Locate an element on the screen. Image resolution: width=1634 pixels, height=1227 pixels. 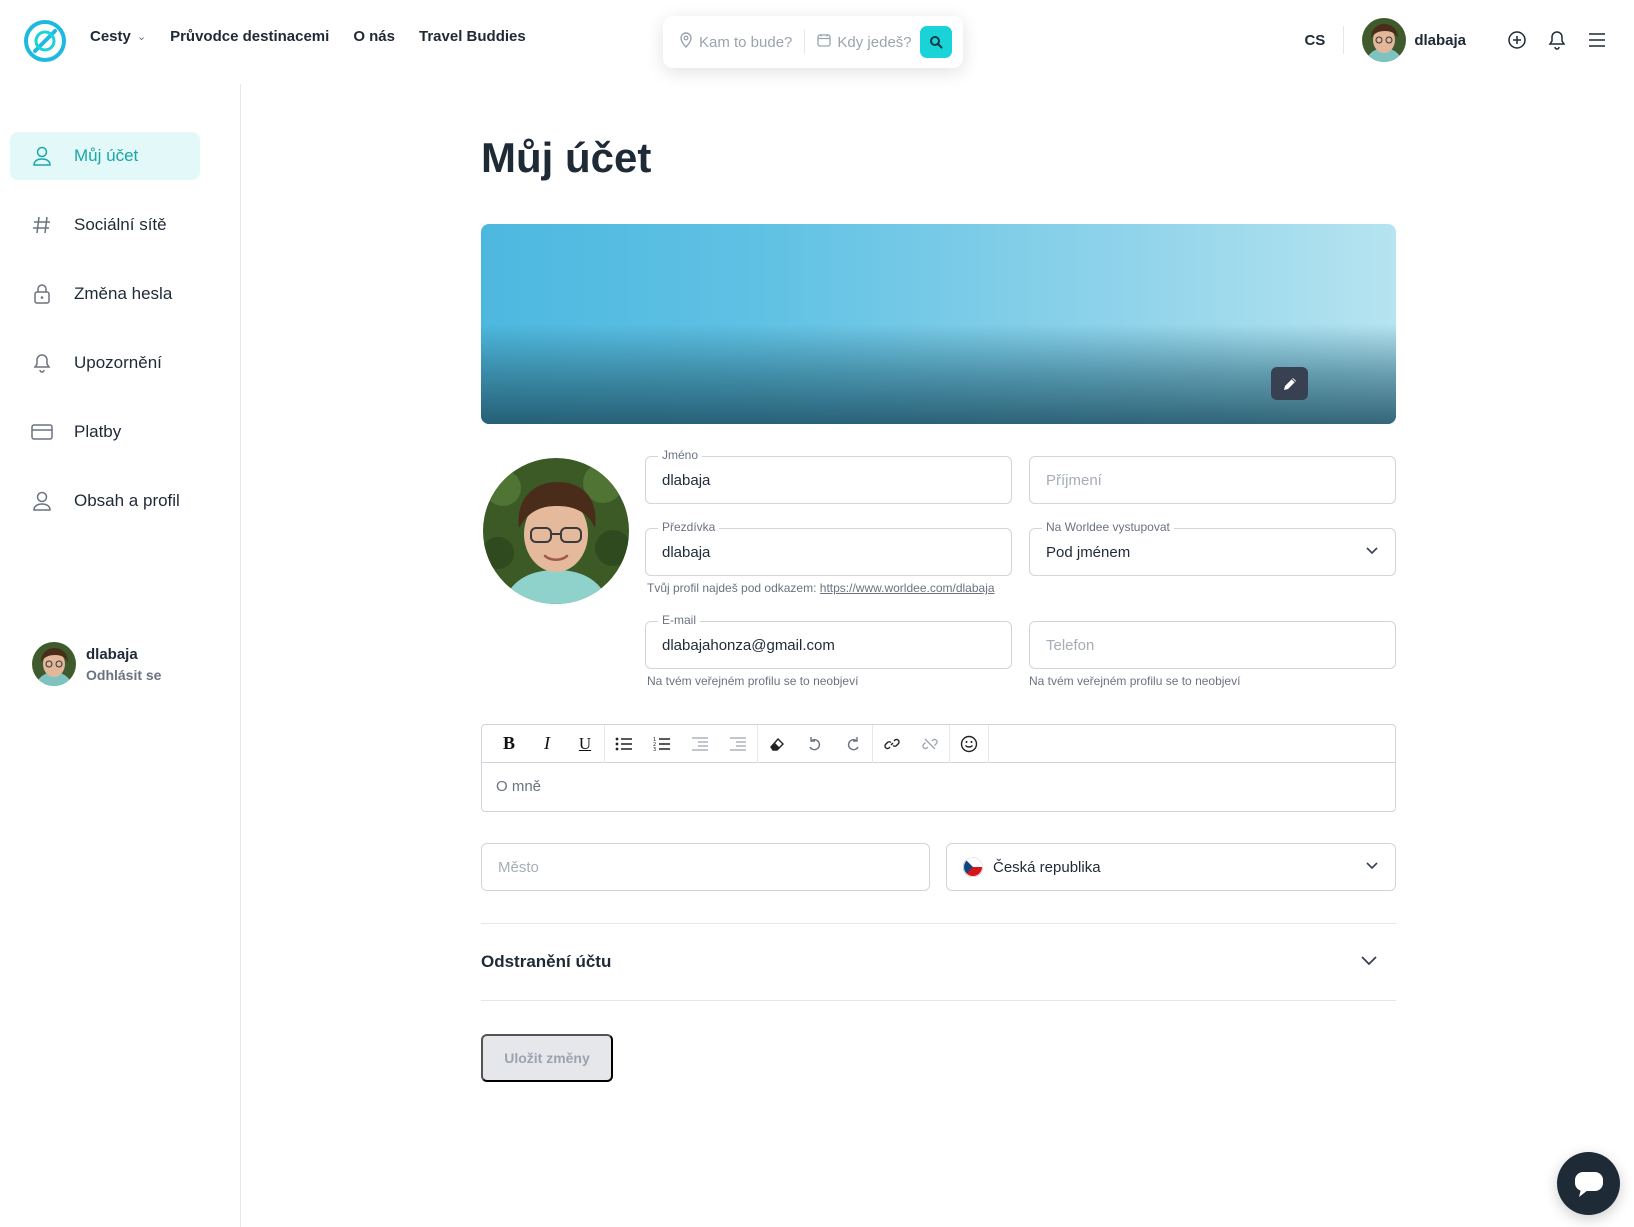
profile-link-hint-text: Tvůj profil najdeš pod odkazem: is located at coordinates (732, 588).